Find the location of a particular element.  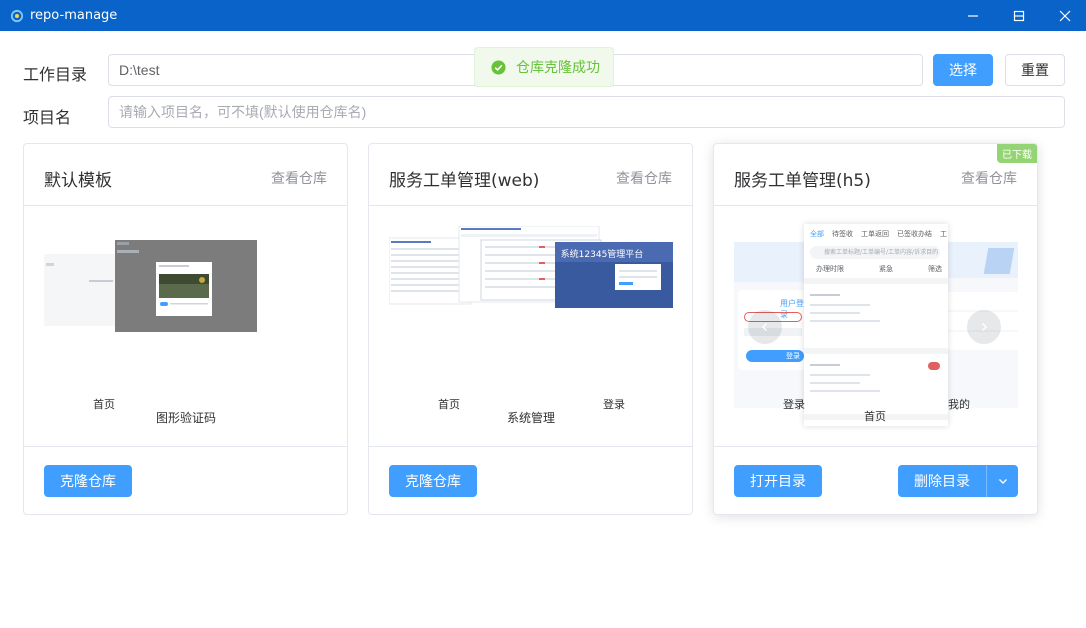

close-button is located at coordinates (1064, 15).